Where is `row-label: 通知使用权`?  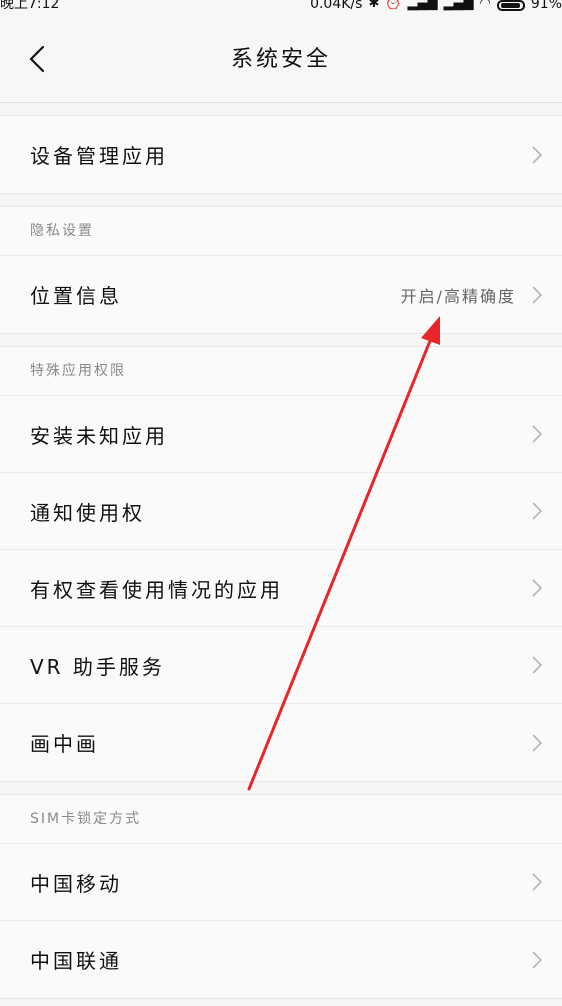 row-label: 通知使用权 is located at coordinates (87, 512).